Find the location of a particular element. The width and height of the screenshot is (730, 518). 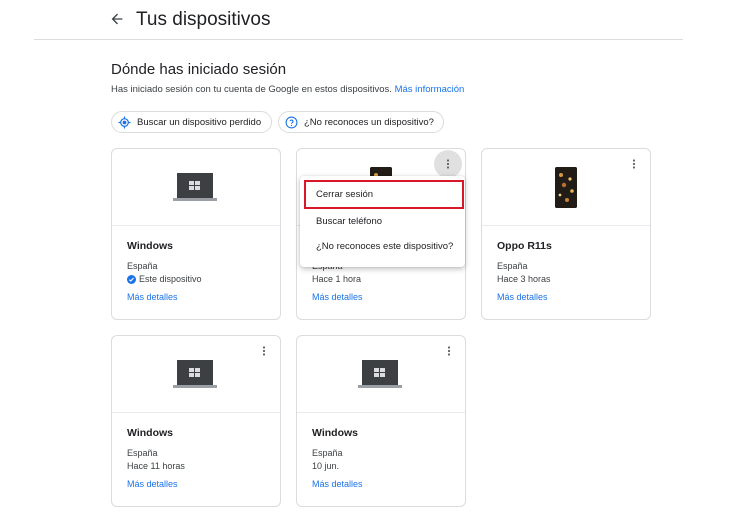

device-last-seen: Hace 3 horas is located at coordinates (524, 279).